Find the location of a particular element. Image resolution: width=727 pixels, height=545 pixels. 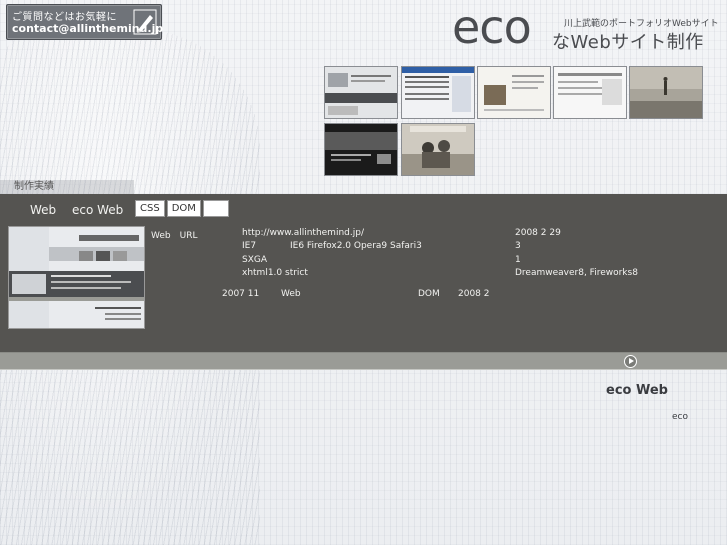

history-date-1: 2007 11 is located at coordinates (241, 294).